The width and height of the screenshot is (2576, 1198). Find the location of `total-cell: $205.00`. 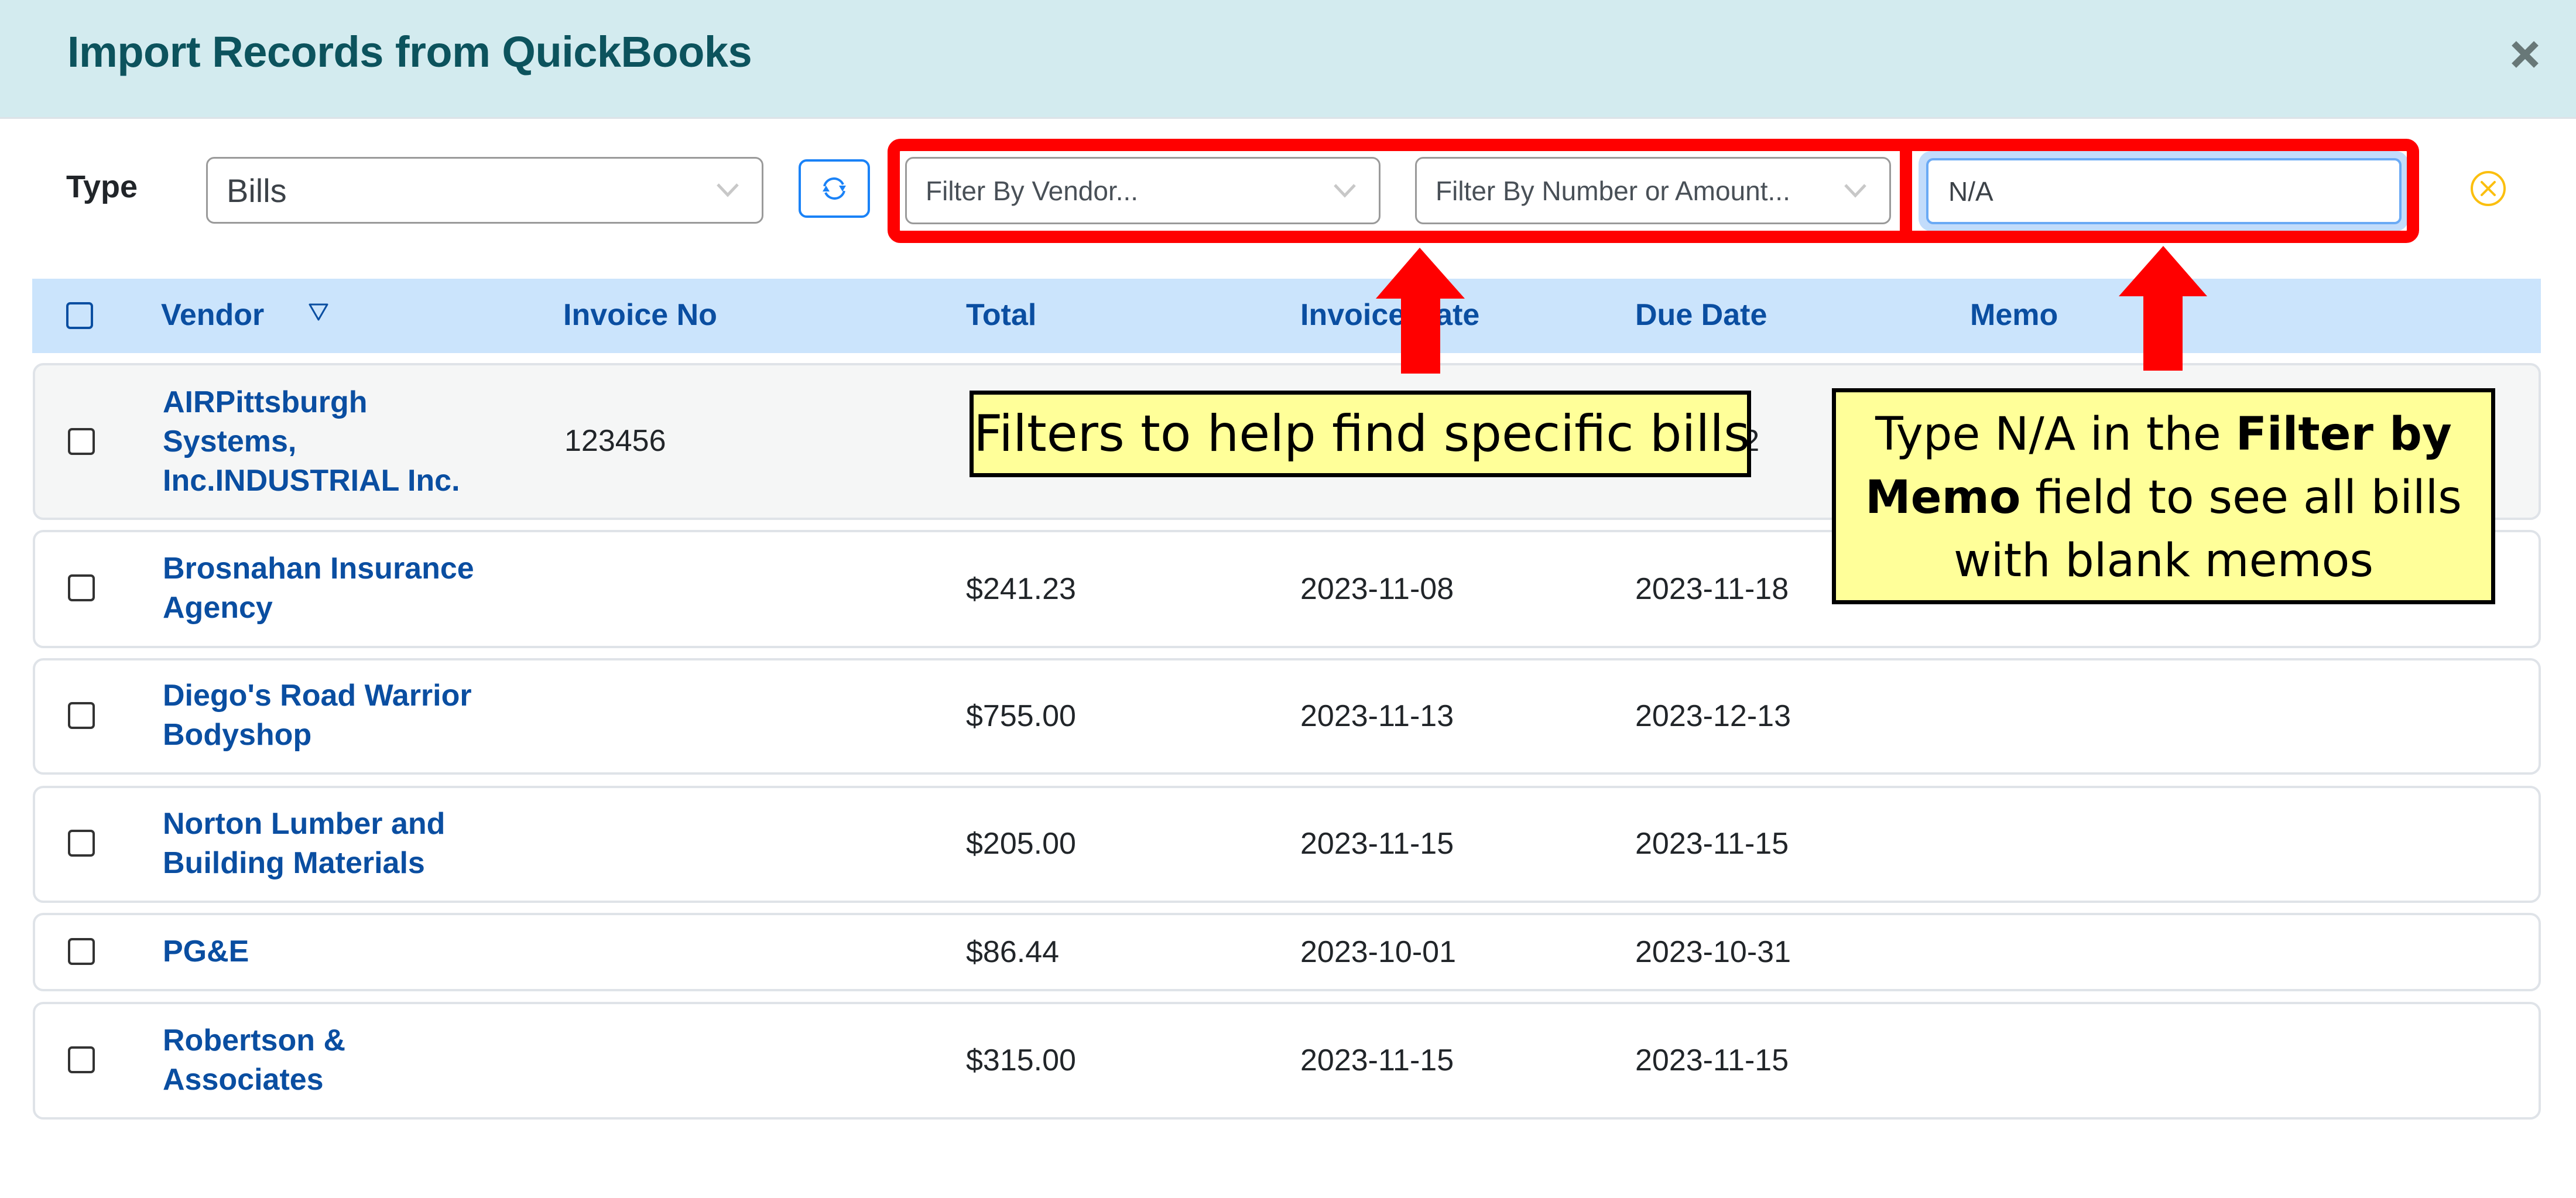

total-cell: $205.00 is located at coordinates (1021, 844).